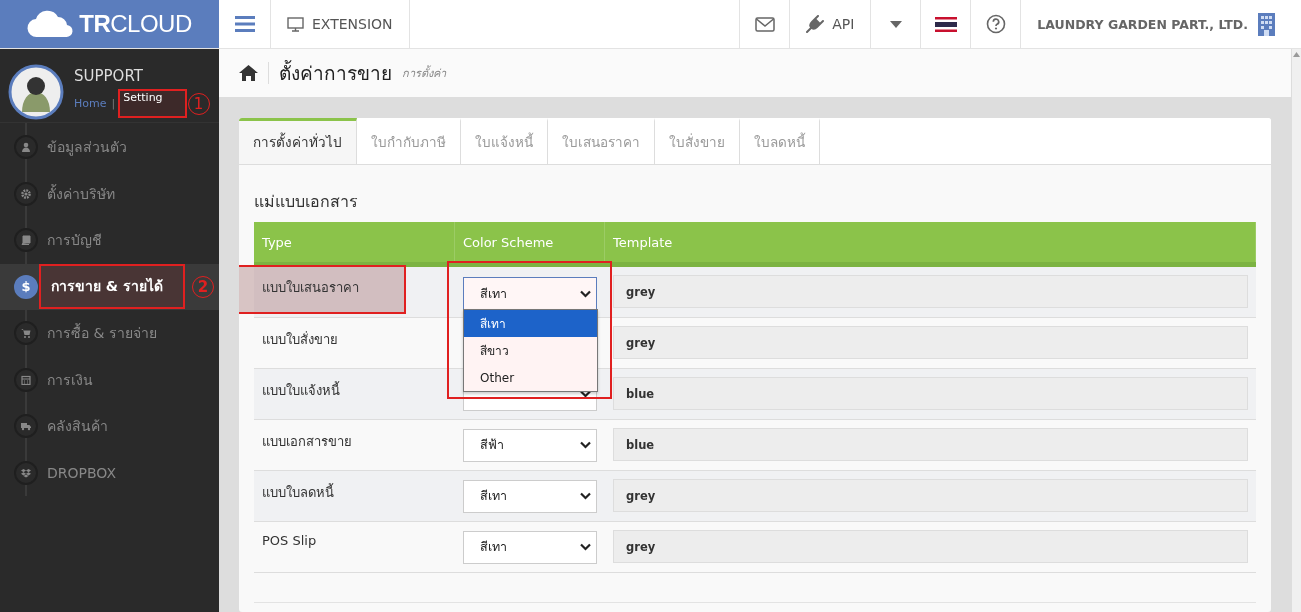  I want to click on breadcrumb-link: Setting, so click(152, 103).